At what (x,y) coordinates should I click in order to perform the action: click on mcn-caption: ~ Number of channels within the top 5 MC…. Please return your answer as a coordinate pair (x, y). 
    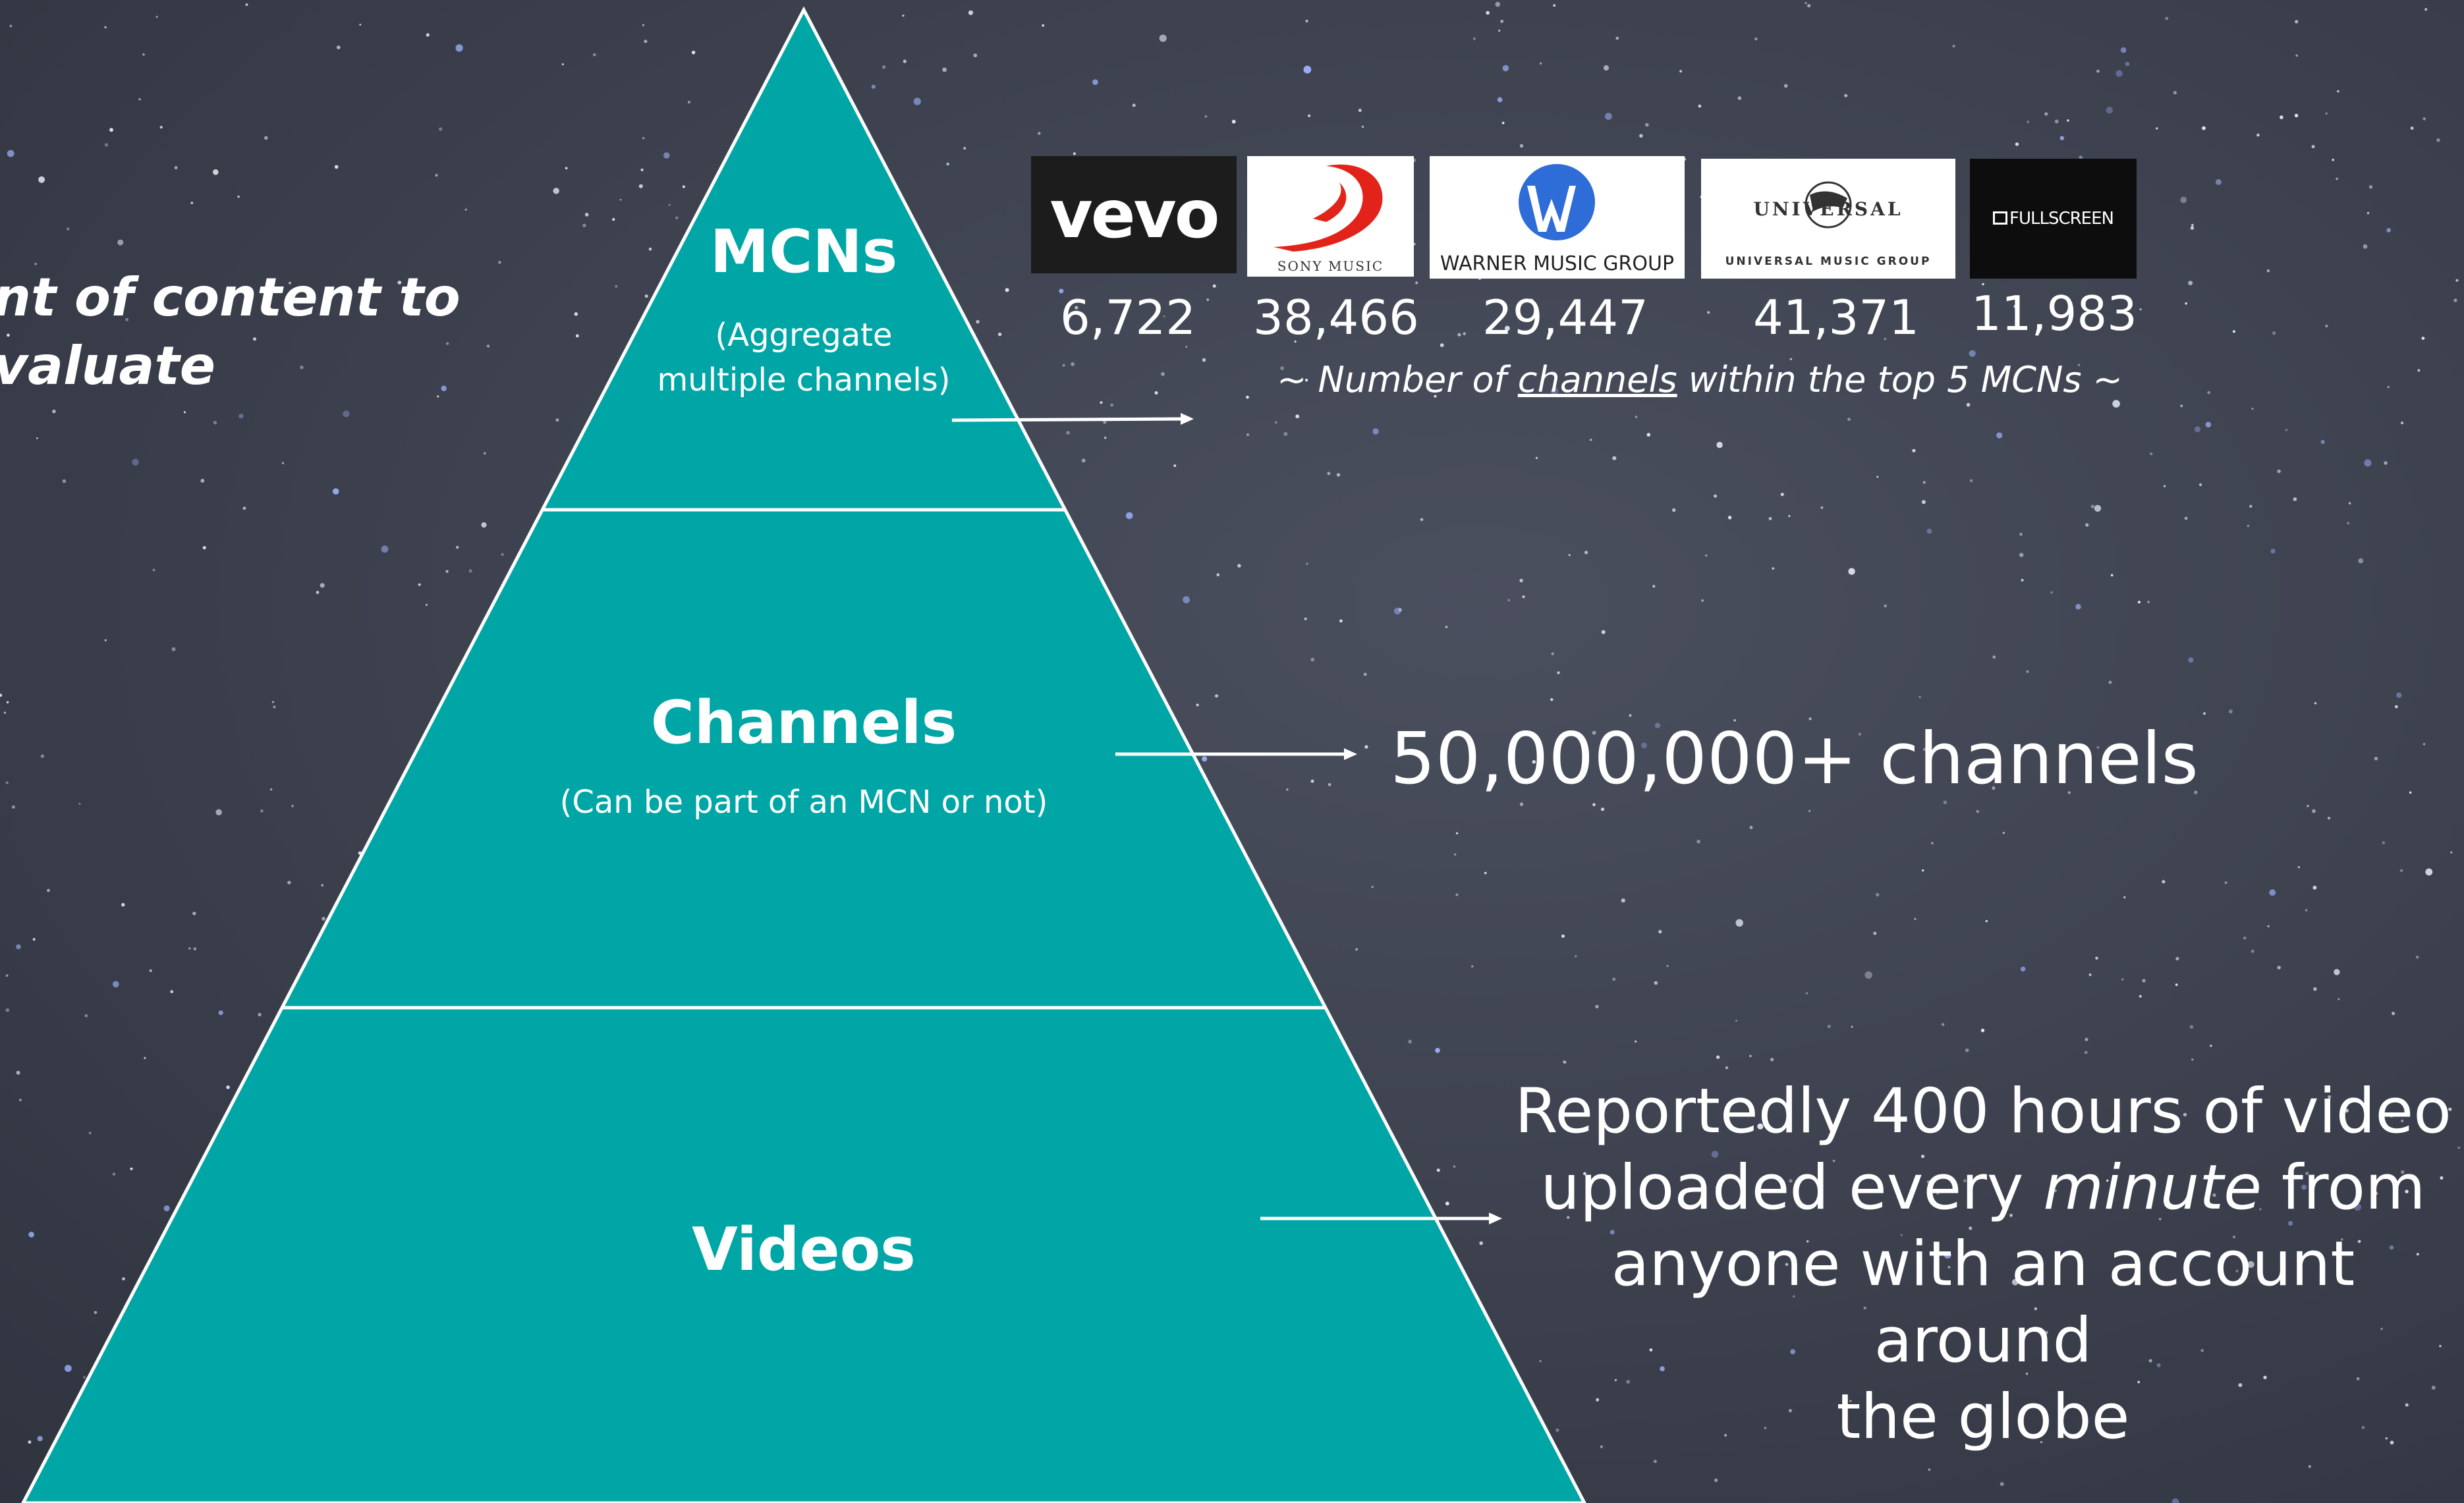
    Looking at the image, I should click on (1699, 379).